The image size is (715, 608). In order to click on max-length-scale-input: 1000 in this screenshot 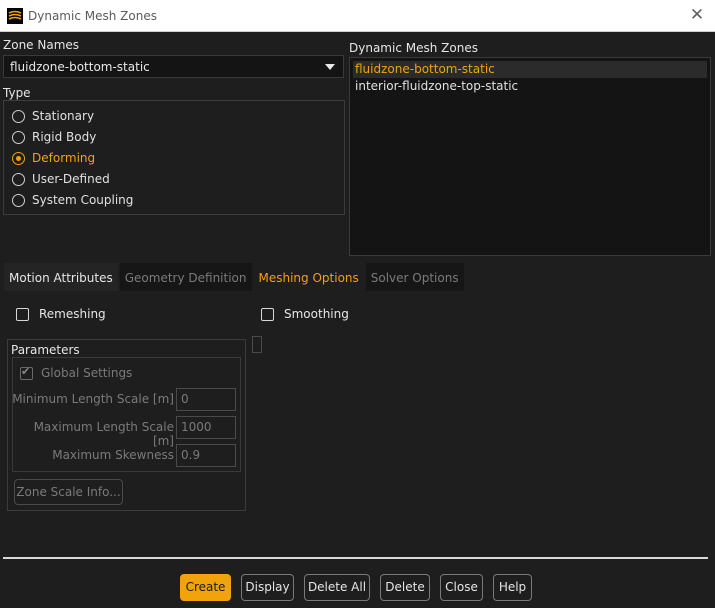, I will do `click(206, 427)`.